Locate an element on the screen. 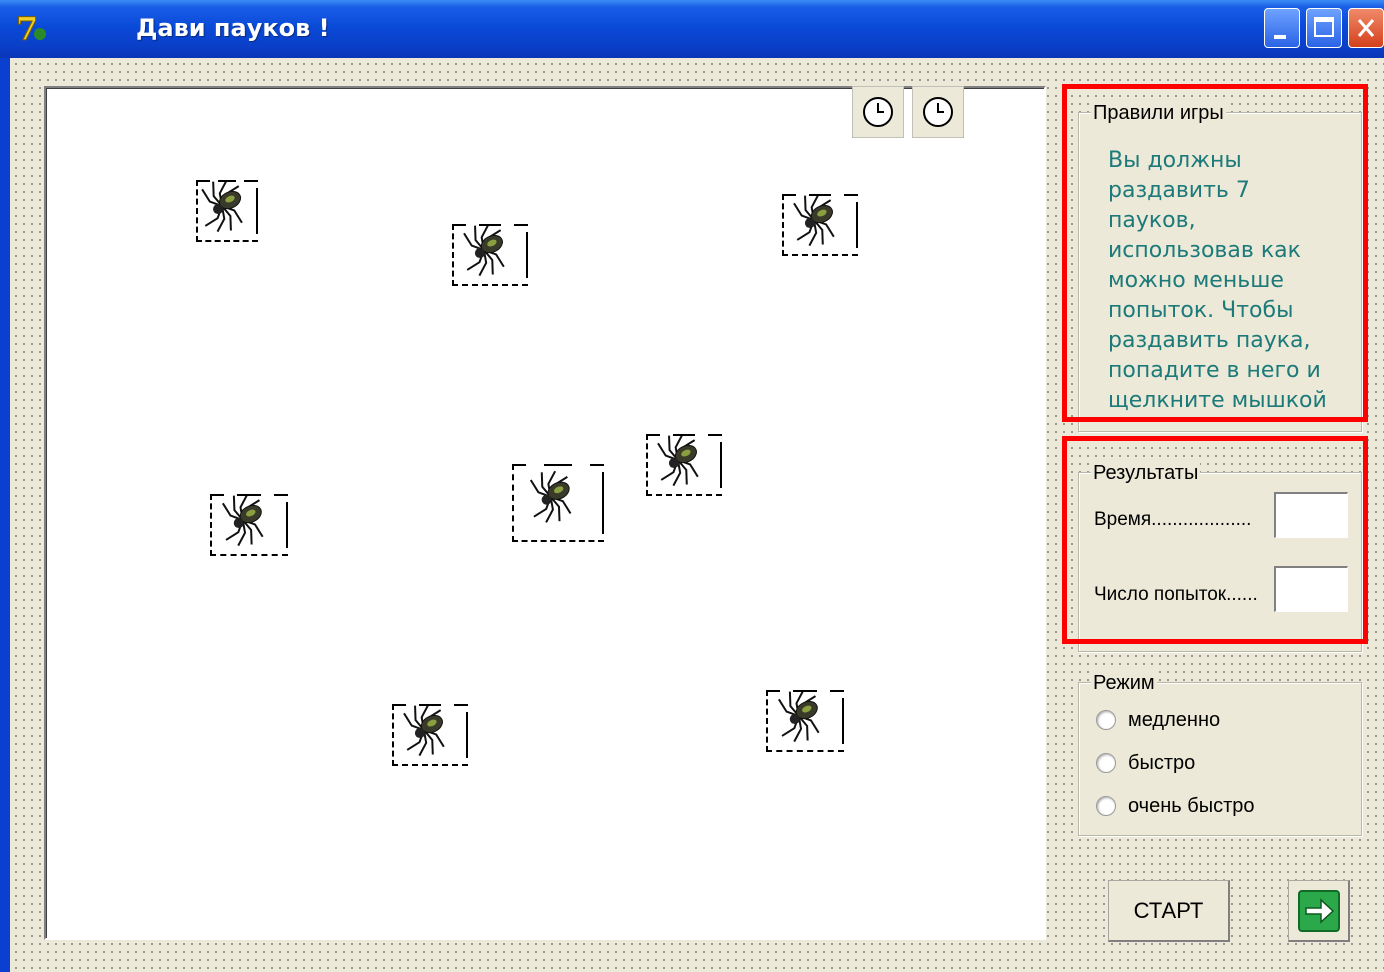  start-button: СТАРТ is located at coordinates (1169, 911).